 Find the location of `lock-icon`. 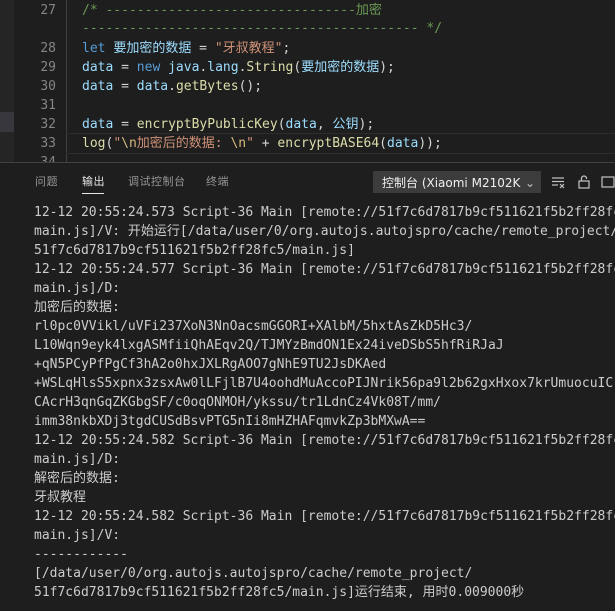

lock-icon is located at coordinates (584, 182).